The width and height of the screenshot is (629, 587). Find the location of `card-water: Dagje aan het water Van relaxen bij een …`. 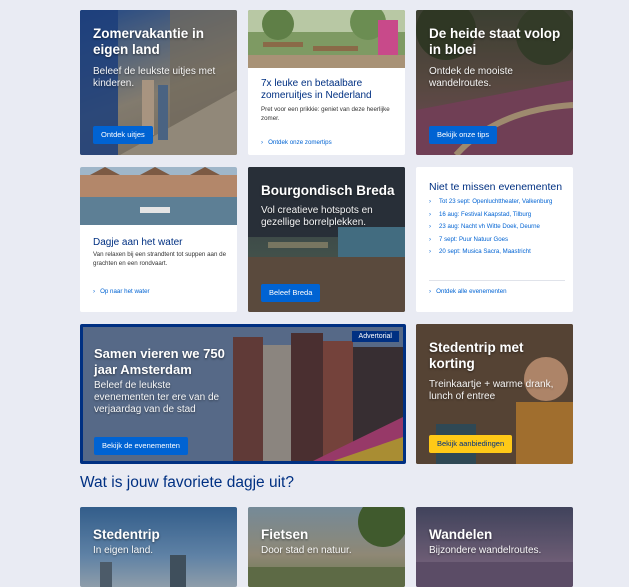

card-water: Dagje aan het water Van relaxen bij een … is located at coordinates (158, 239).